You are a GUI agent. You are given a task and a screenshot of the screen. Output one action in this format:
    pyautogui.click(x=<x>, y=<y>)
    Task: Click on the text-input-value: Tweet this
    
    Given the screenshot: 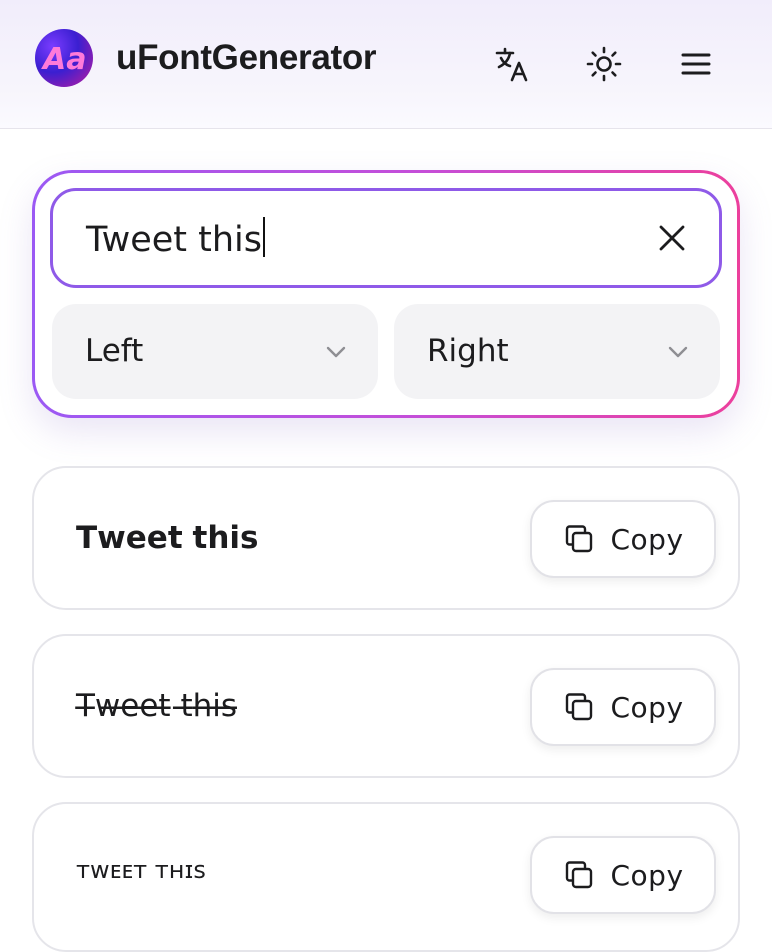 What is the action you would take?
    pyautogui.click(x=174, y=240)
    